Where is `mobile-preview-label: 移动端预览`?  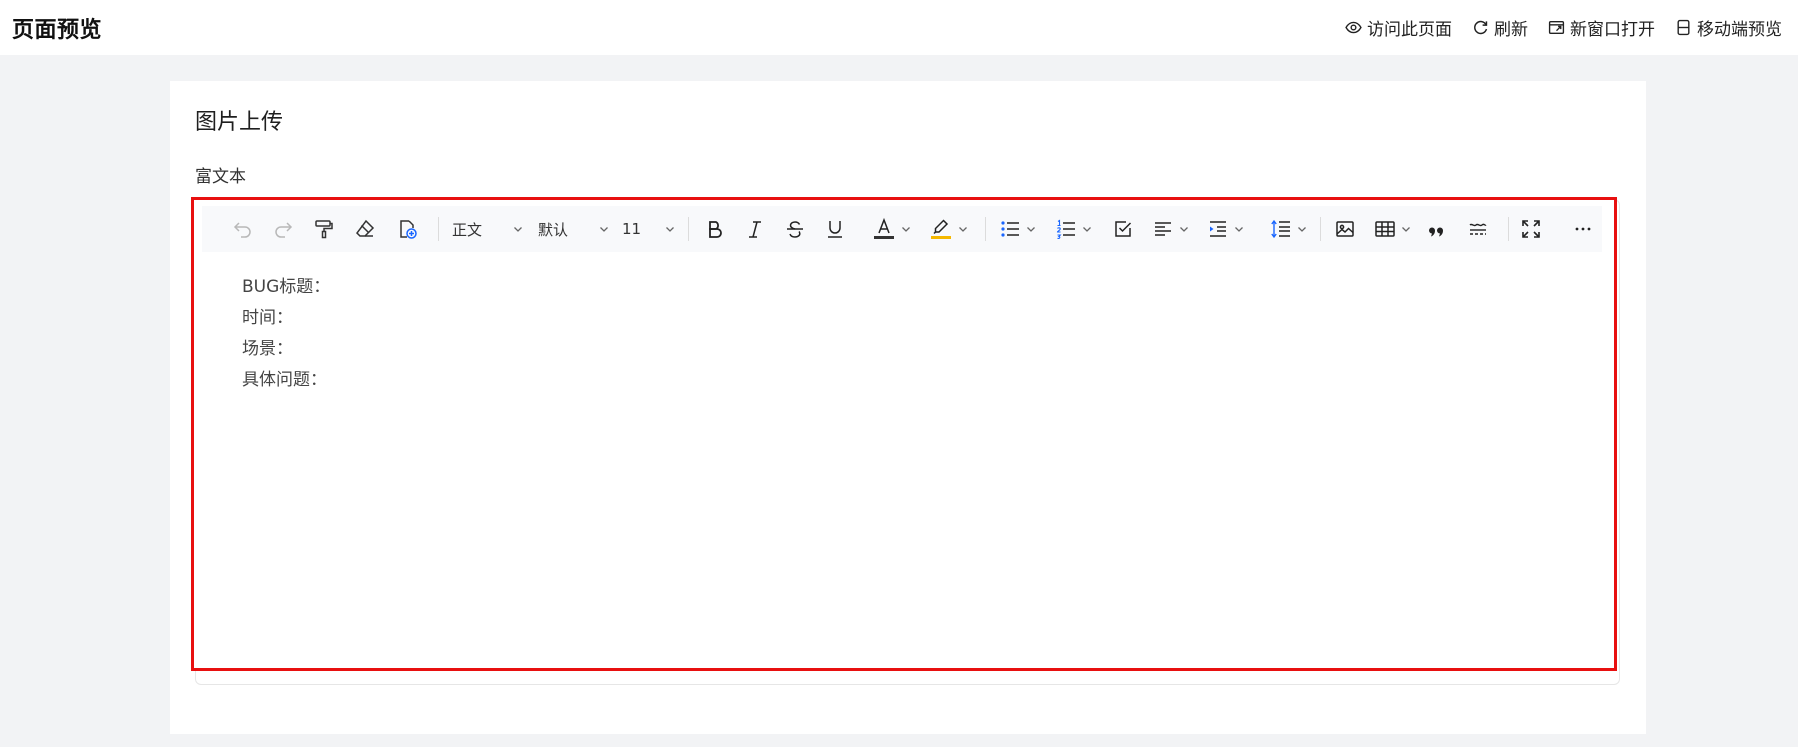
mobile-preview-label: 移动端预览 is located at coordinates (1739, 30).